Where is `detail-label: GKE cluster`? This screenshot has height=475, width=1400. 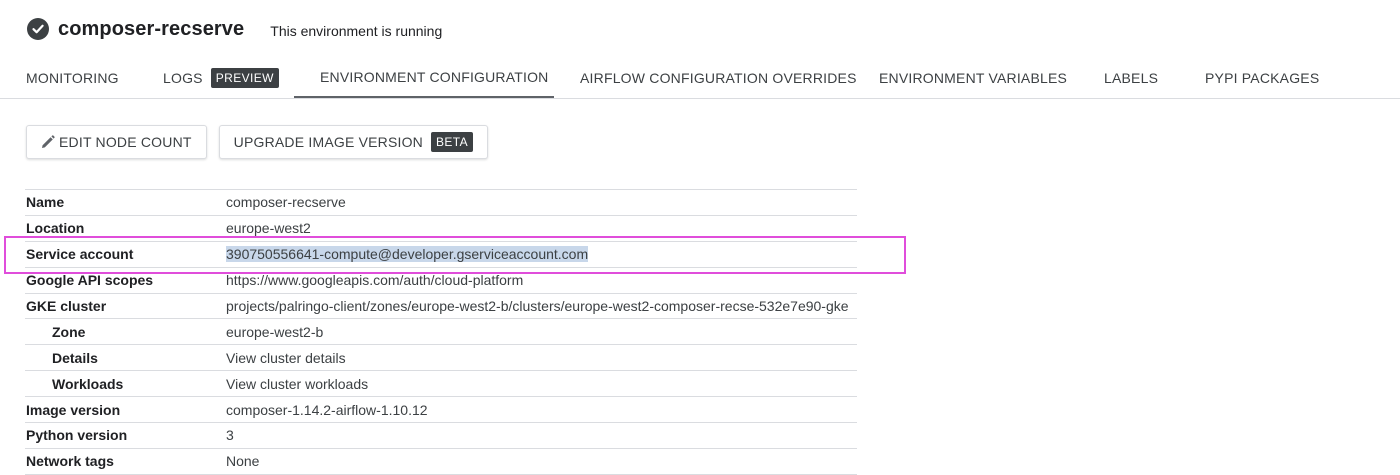 detail-label: GKE cluster is located at coordinates (66, 306).